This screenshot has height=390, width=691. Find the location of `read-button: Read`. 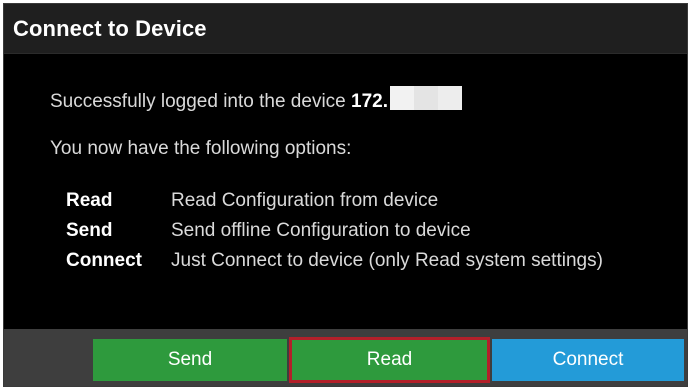

read-button: Read is located at coordinates (389, 360).